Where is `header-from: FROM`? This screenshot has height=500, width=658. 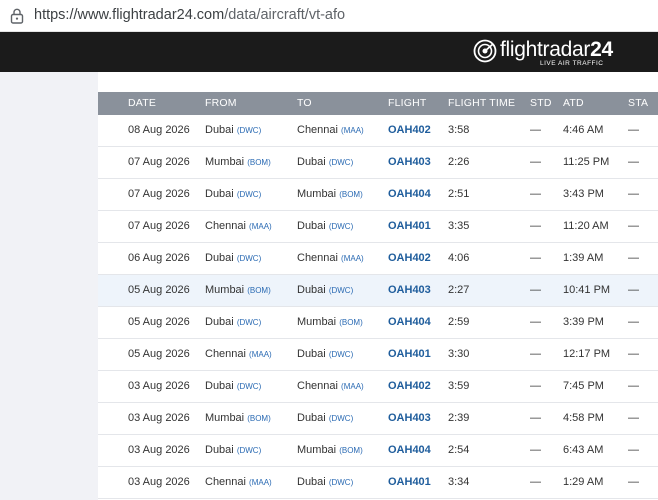
header-from: FROM is located at coordinates (221, 103).